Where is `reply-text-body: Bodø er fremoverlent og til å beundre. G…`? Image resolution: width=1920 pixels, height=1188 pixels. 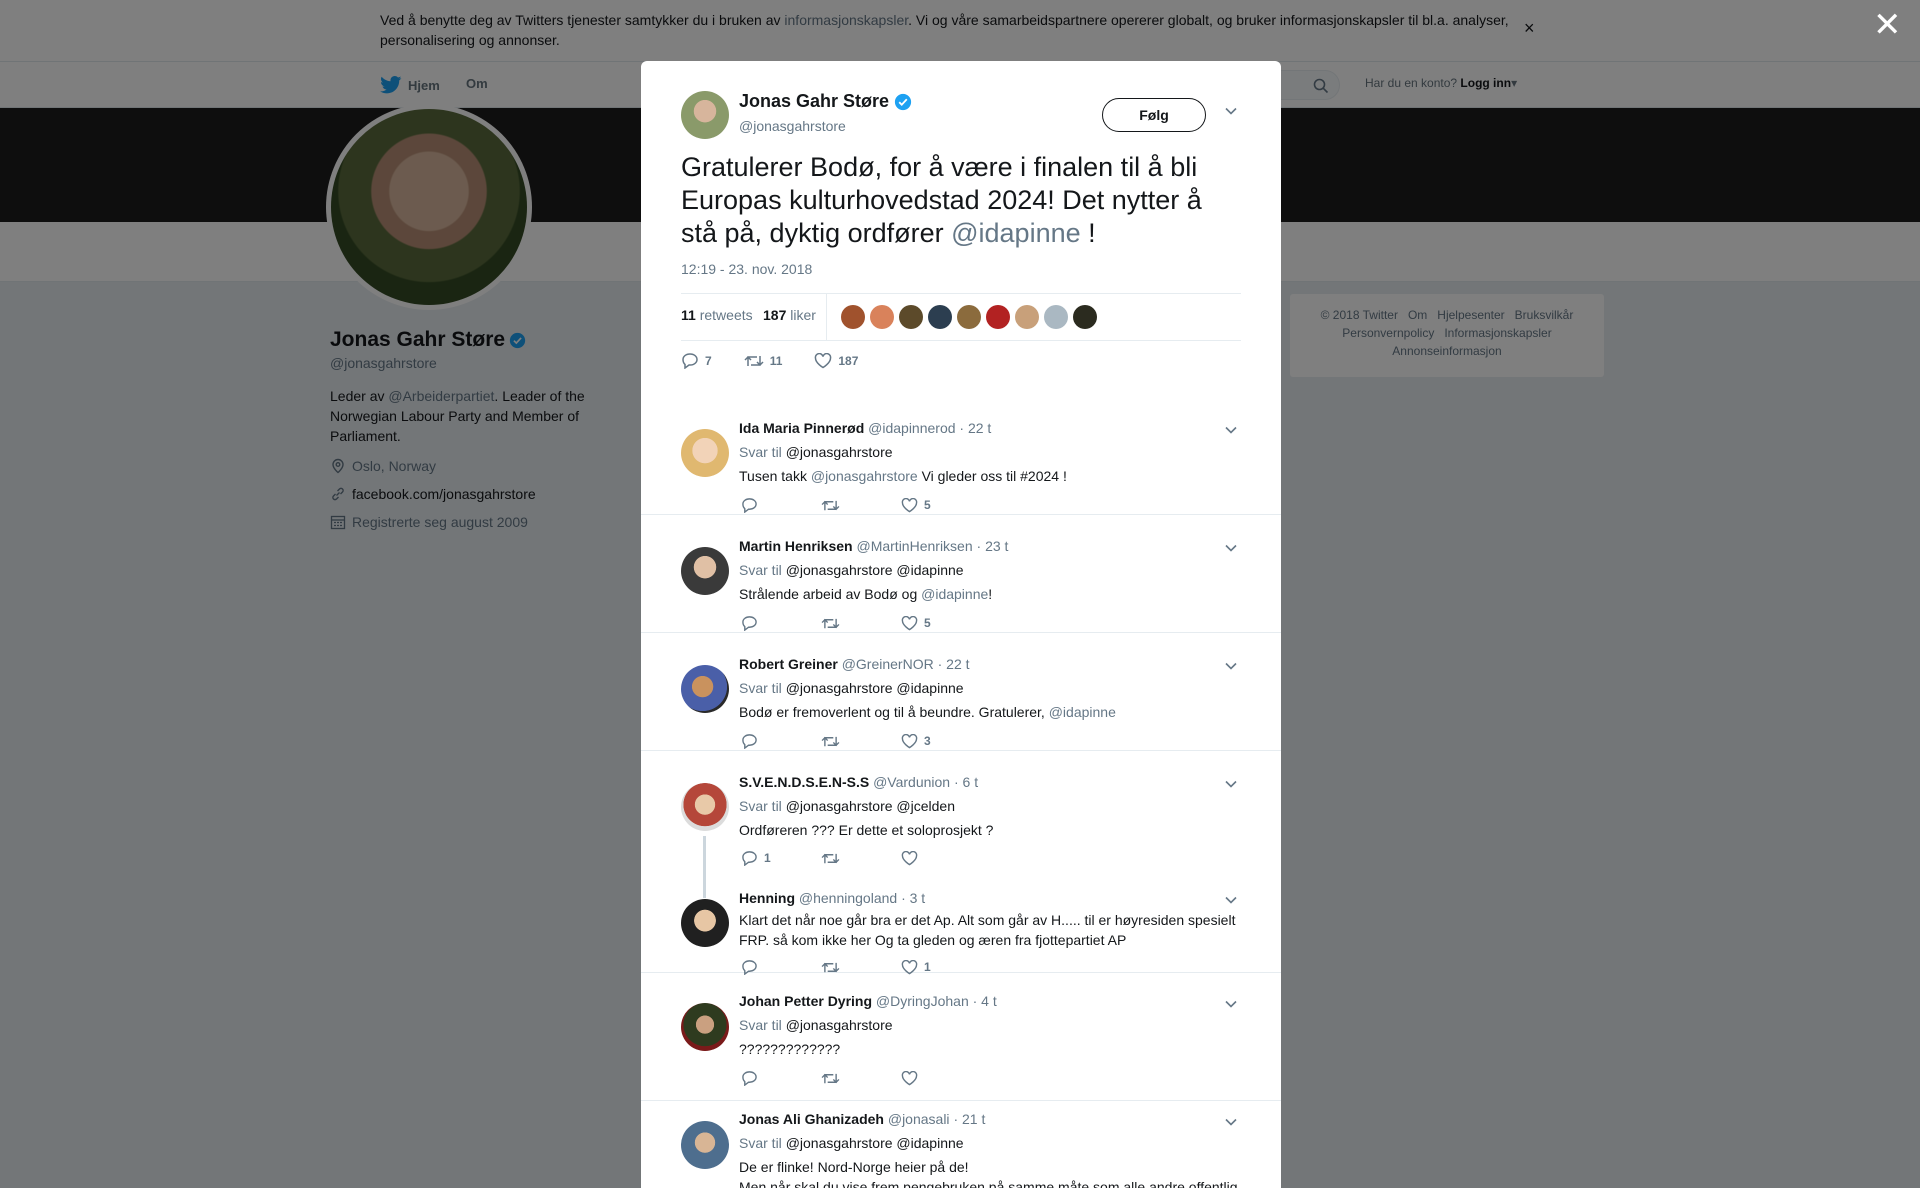
reply-text-body: Bodø er fremoverlent og til å beundre. G… is located at coordinates (894, 712).